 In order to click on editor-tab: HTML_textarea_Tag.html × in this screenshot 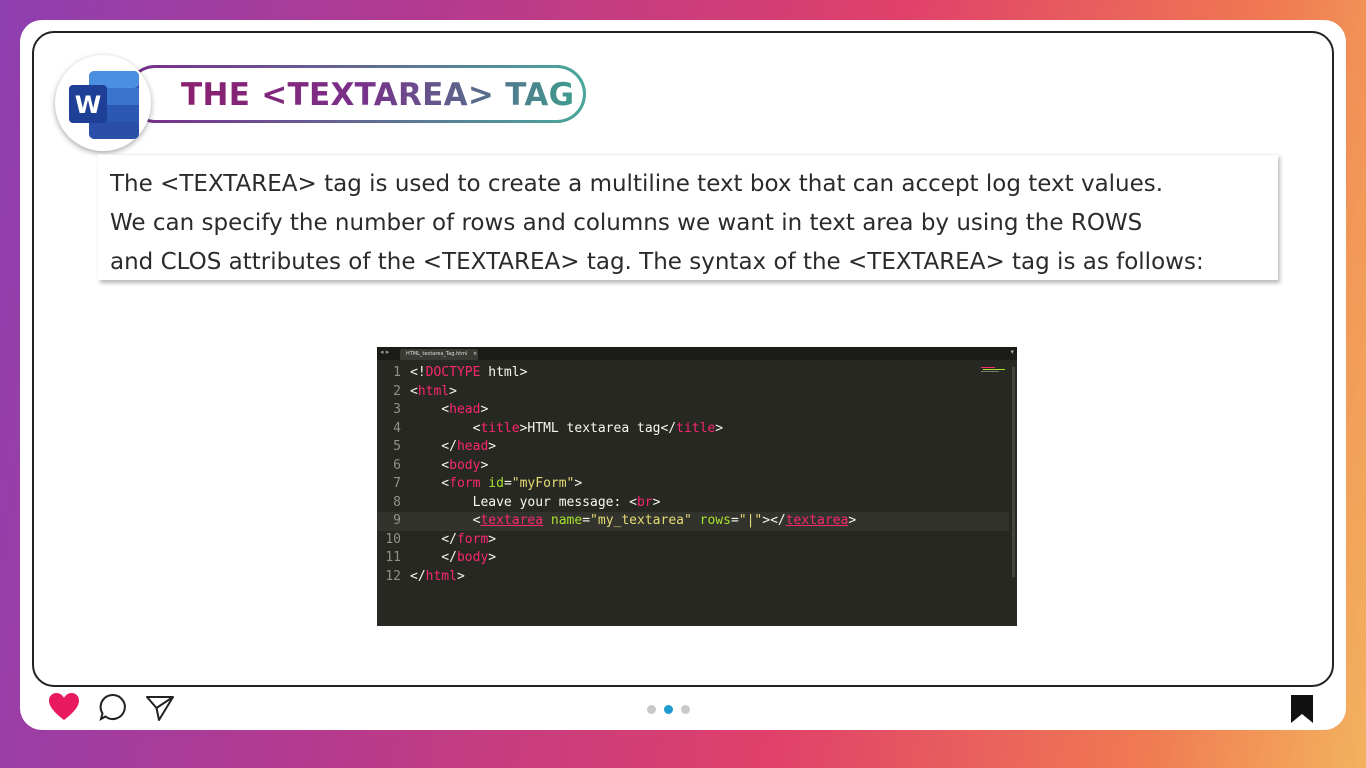, I will do `click(439, 354)`.